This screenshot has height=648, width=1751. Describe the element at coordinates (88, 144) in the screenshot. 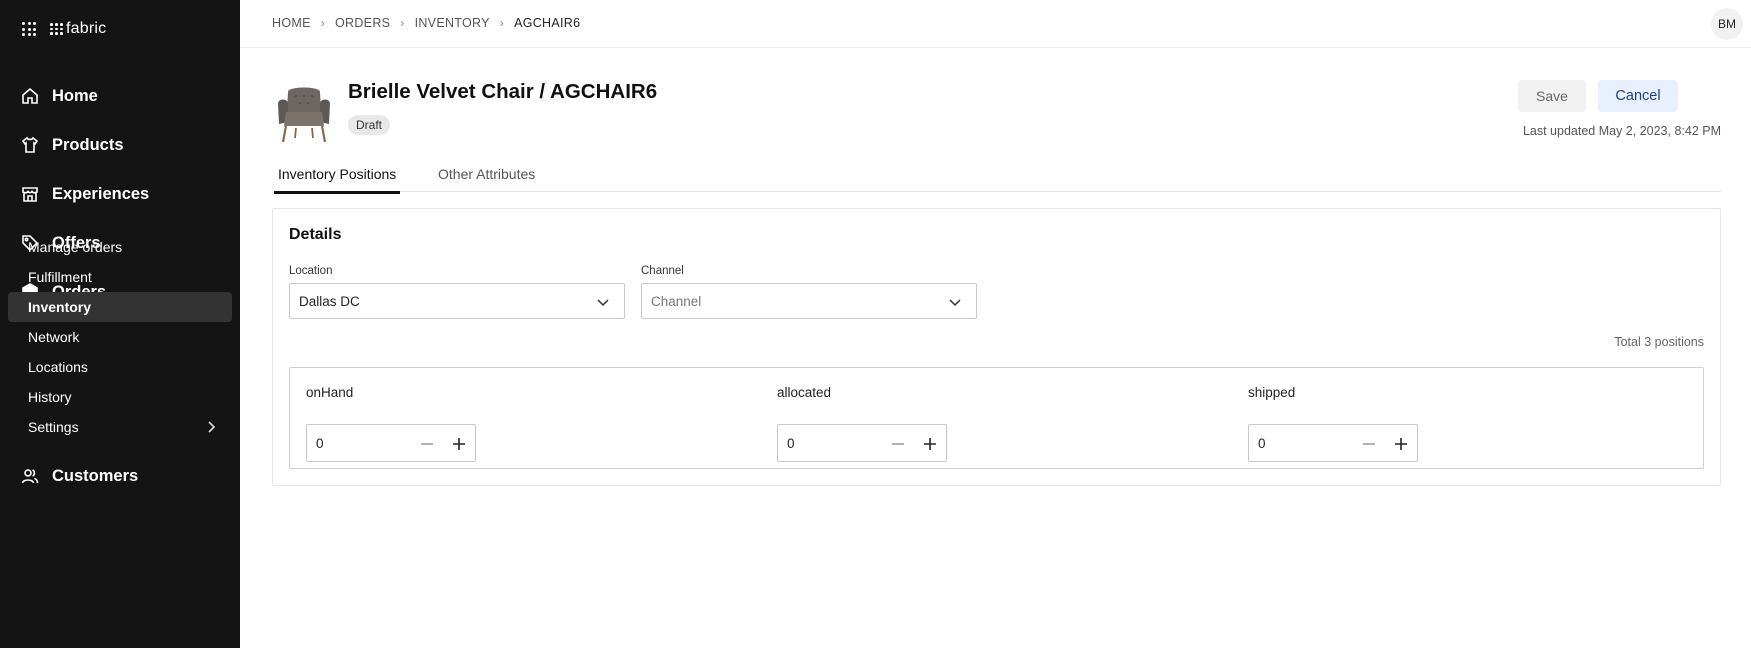

I see `sidebar-item-label: Products` at that location.